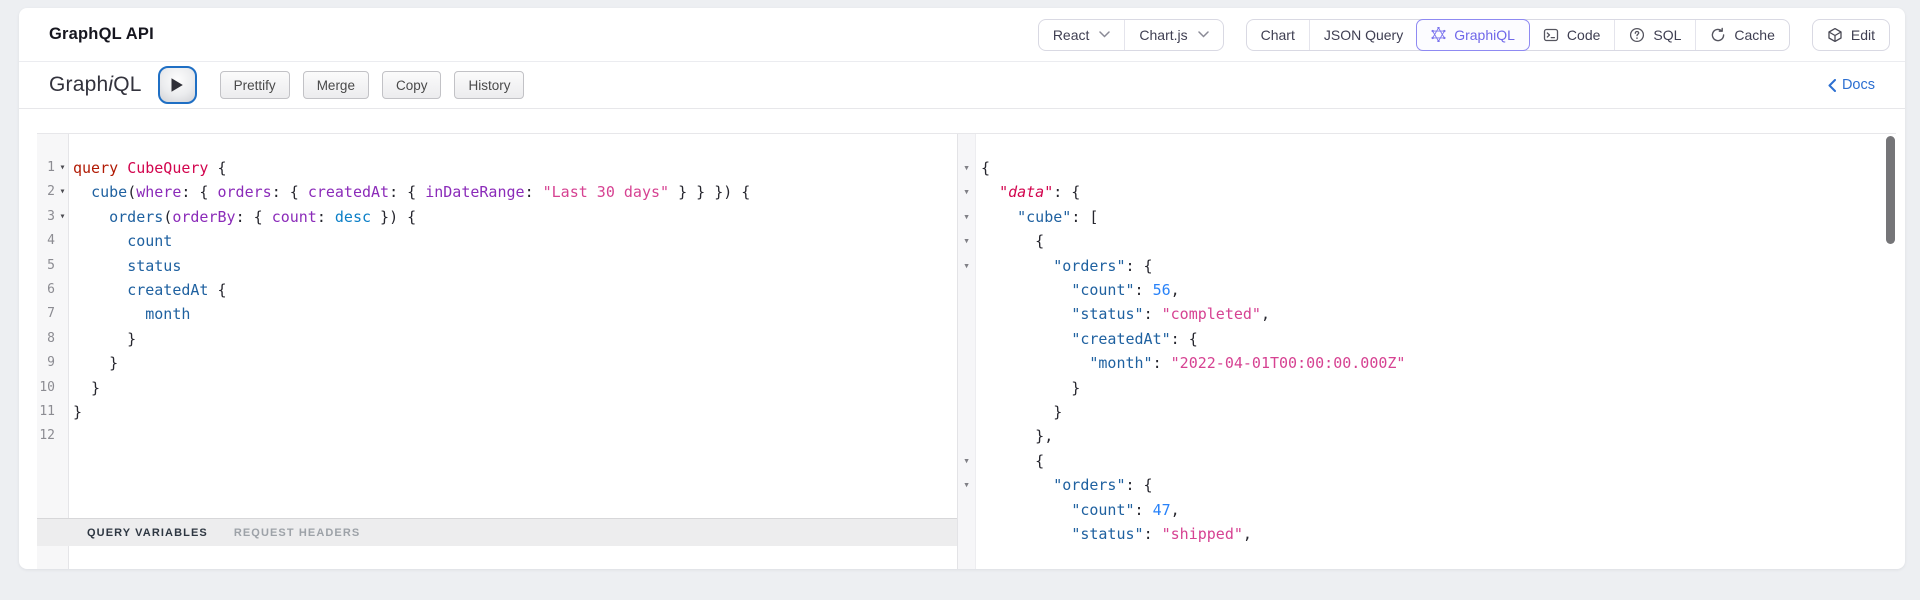 Image resolution: width=1920 pixels, height=600 pixels. What do you see at coordinates (1071, 34) in the screenshot?
I see `framework-select-value: React` at bounding box center [1071, 34].